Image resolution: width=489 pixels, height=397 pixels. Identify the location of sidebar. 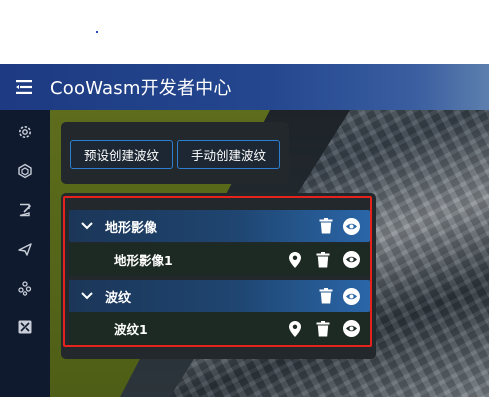
(25, 253).